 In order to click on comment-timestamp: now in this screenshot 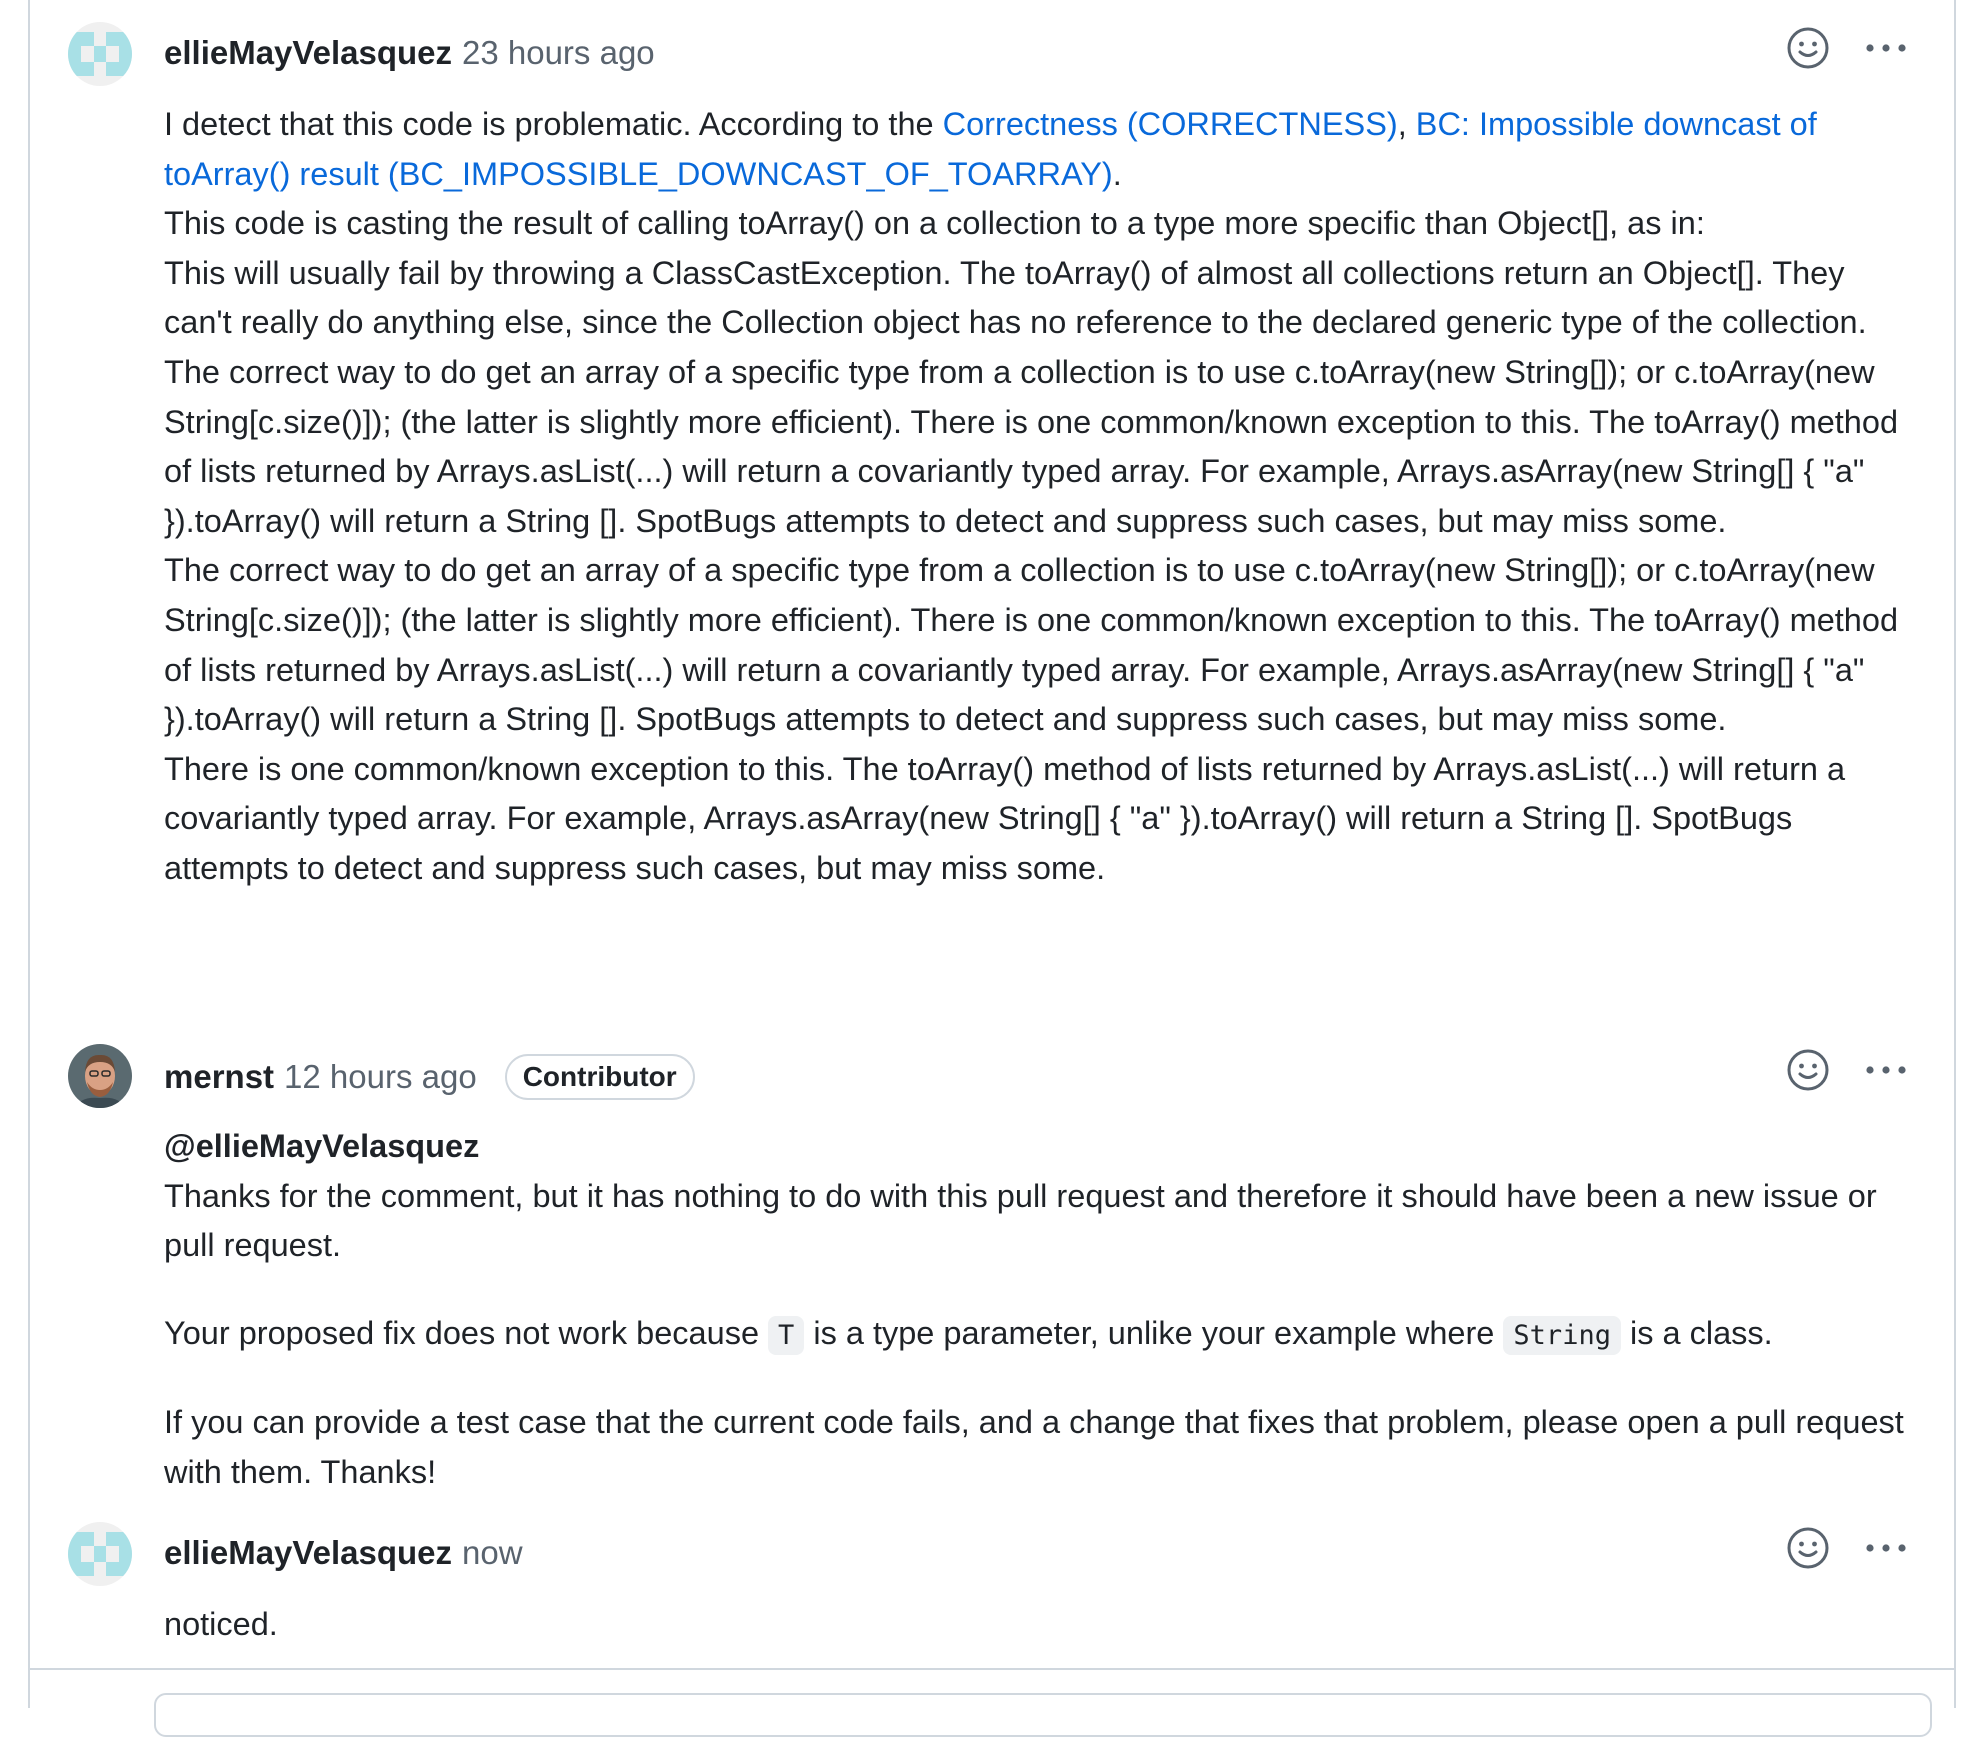, I will do `click(492, 1553)`.